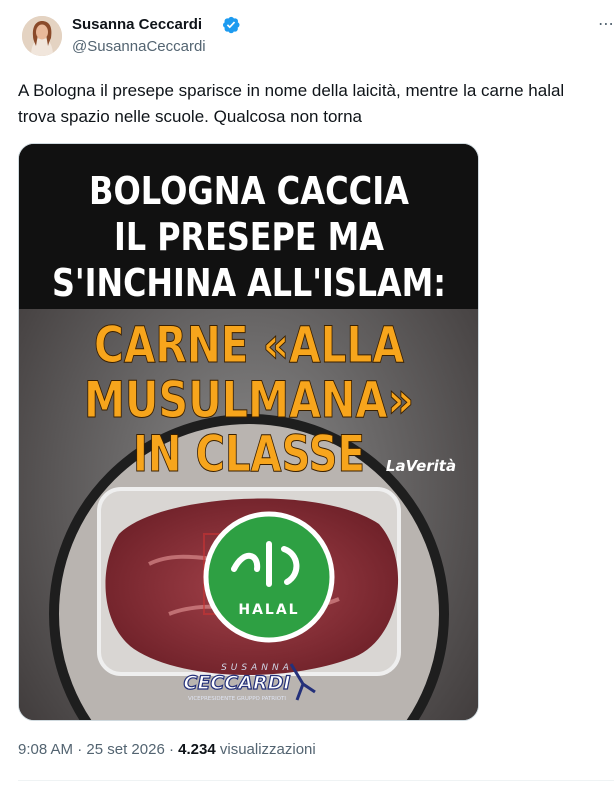 This screenshot has height=798, width=614. What do you see at coordinates (606, 24) in the screenshot?
I see `more-options-icon: ⋯` at bounding box center [606, 24].